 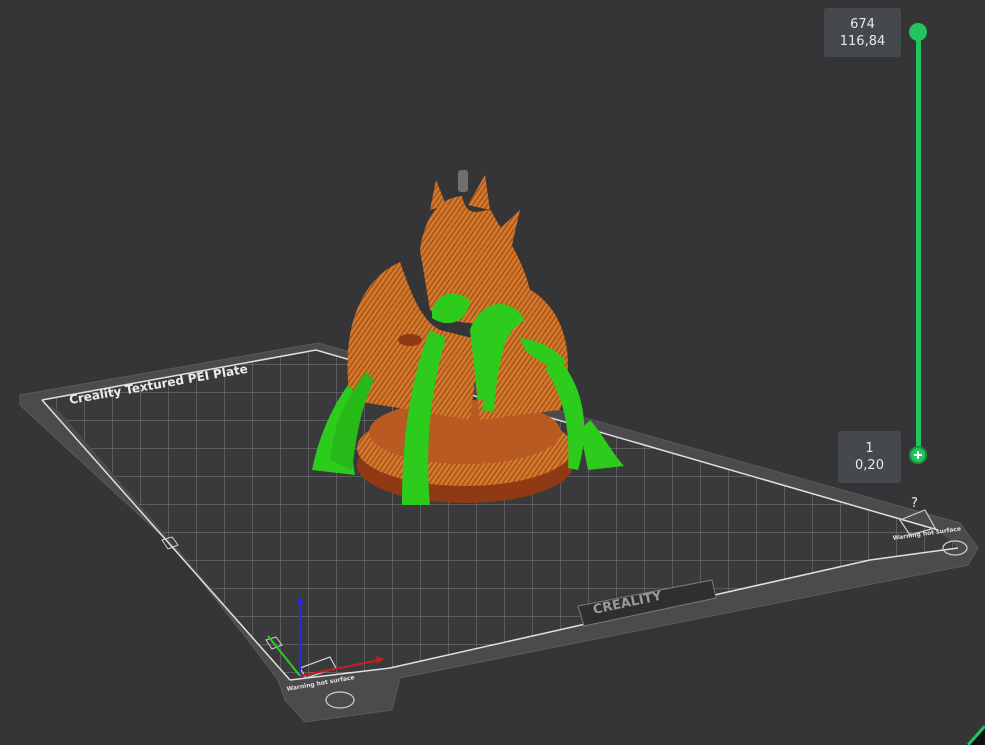 What do you see at coordinates (869, 448) in the screenshot?
I see `bottom-layer-number: 1` at bounding box center [869, 448].